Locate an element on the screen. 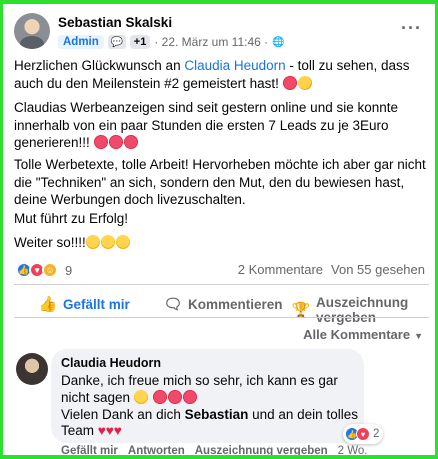 The image size is (438, 459). comment-reactions: 👍 ♥ 2 is located at coordinates (363, 434).